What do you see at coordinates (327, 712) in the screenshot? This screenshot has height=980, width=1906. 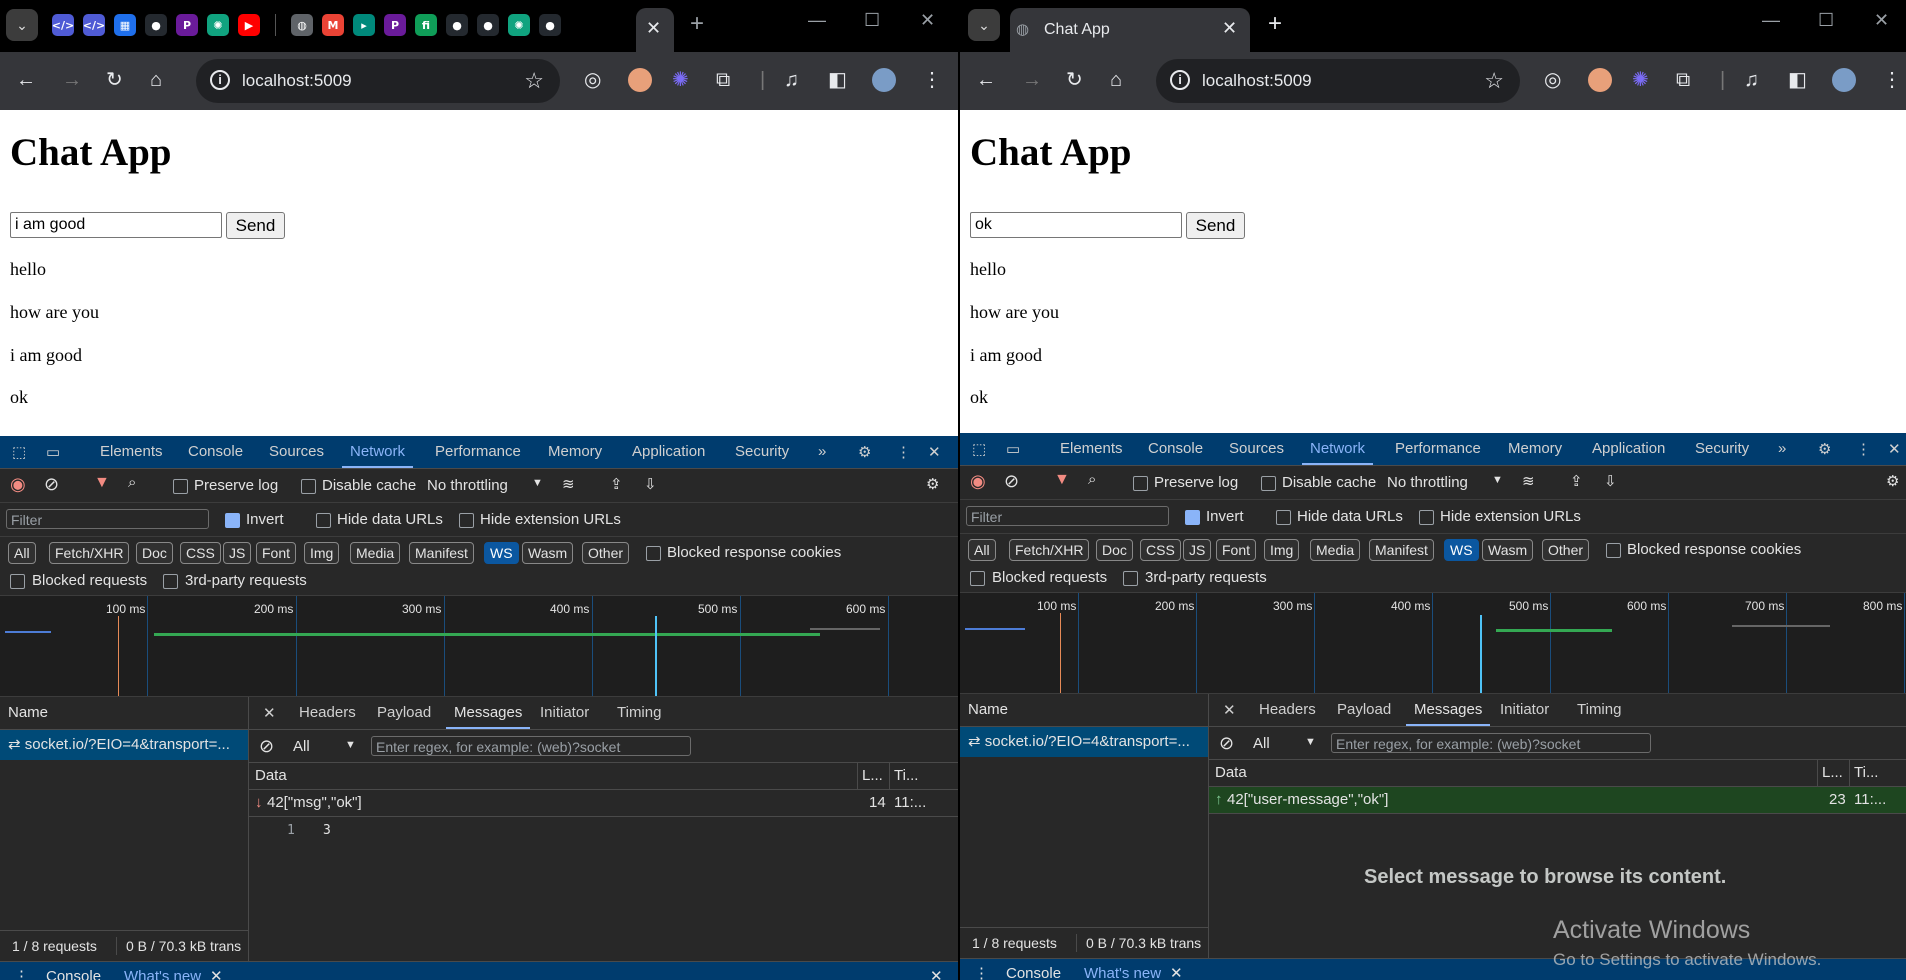 I see `tab-headers: Headers` at bounding box center [327, 712].